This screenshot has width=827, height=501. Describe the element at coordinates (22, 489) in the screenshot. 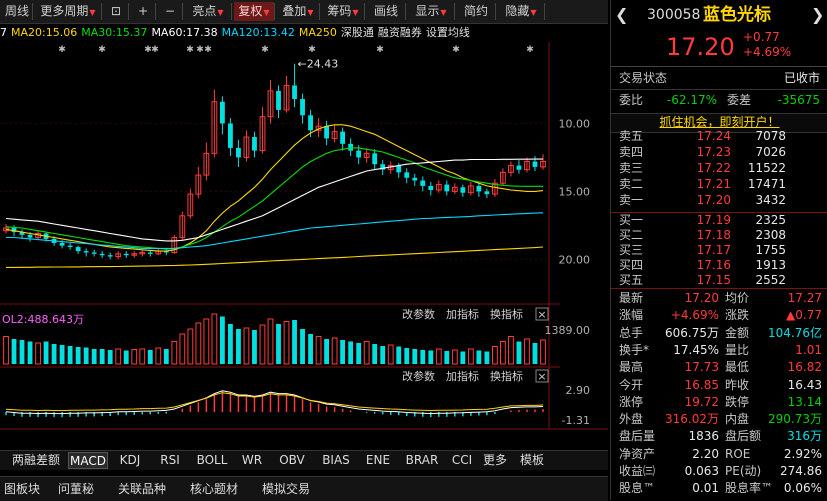

I see `bottom-tab: 图板块` at that location.